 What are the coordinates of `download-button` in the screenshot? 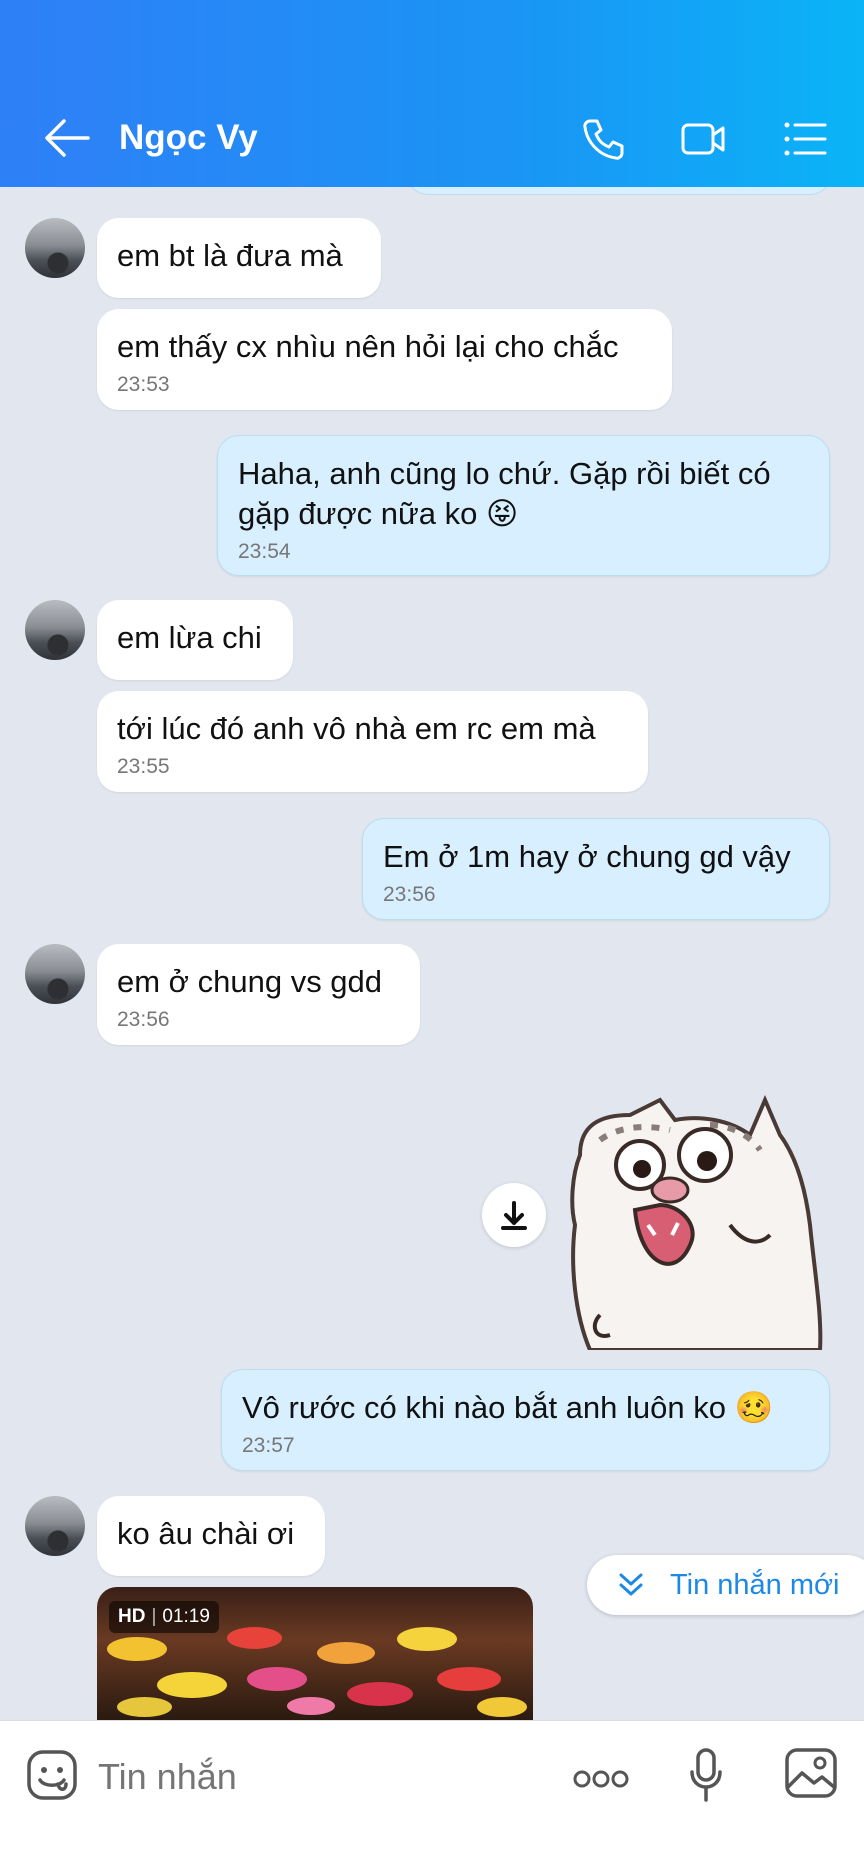 It's located at (514, 1215).